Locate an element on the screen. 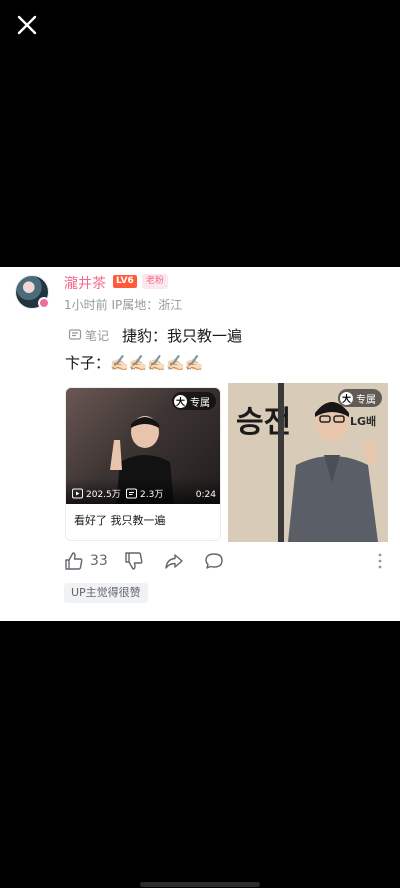 Image resolution: width=400 pixels, height=888 pixels. video-thumbnail: 大 专属 202.5万 2.3万 0:24 is located at coordinates (143, 446).